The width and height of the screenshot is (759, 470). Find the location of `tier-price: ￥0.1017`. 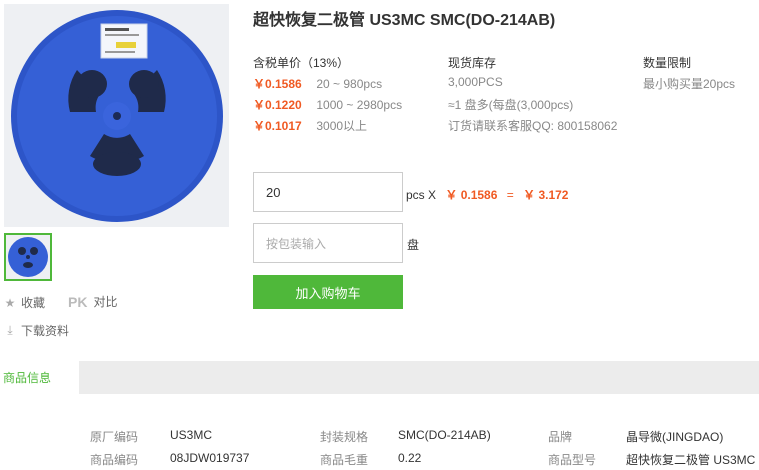

tier-price: ￥0.1017 is located at coordinates (277, 126).